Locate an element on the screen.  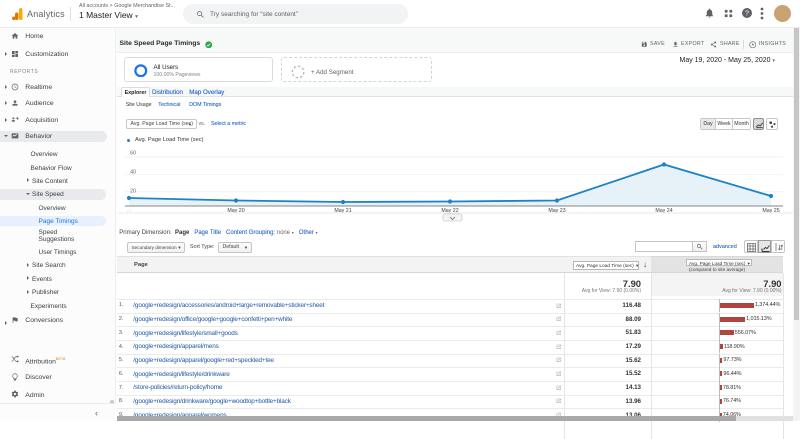
svg-text: 60 is located at coordinates (133, 154).